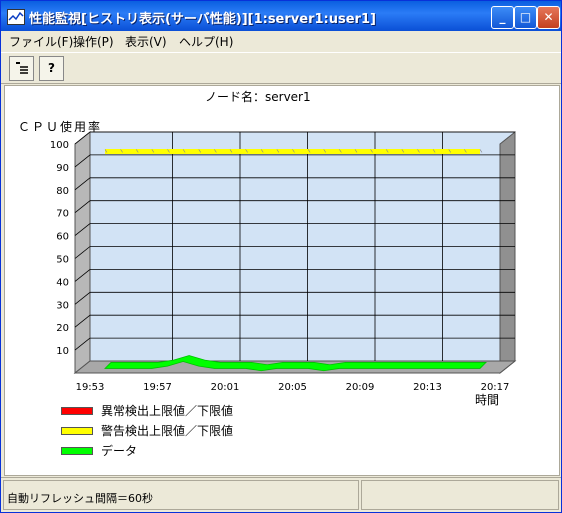 This screenshot has height=513, width=562. What do you see at coordinates (77, 411) in the screenshot?
I see `legend-swatch-alarm` at bounding box center [77, 411].